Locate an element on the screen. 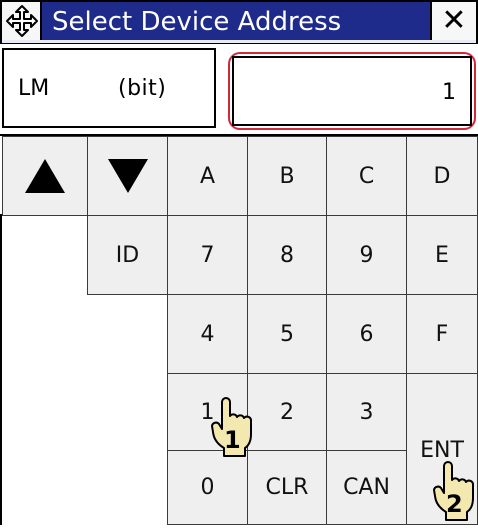 The image size is (478, 529). key-b: B is located at coordinates (287, 176).